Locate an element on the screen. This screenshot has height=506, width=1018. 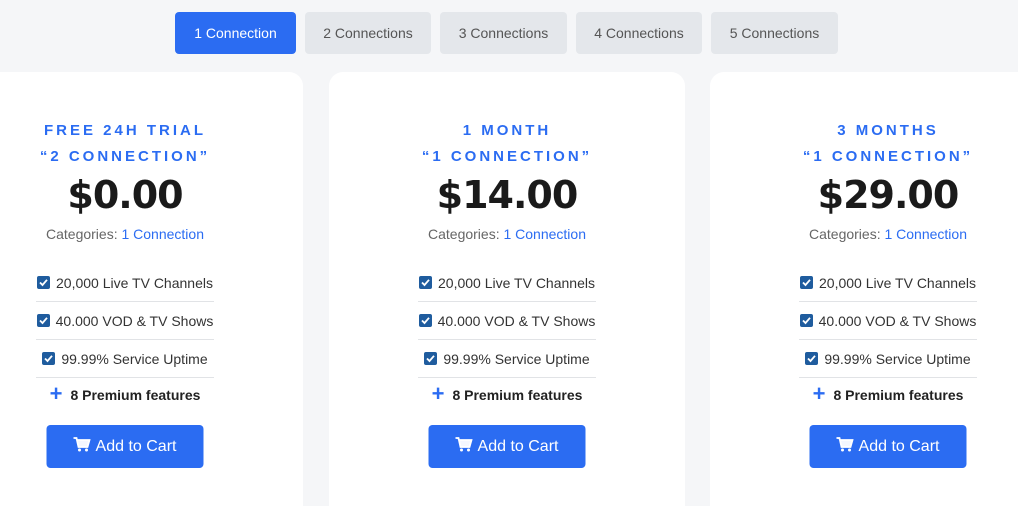
plan-title: 3 MONTHS “1 CONNECTION” is located at coordinates (864, 144).